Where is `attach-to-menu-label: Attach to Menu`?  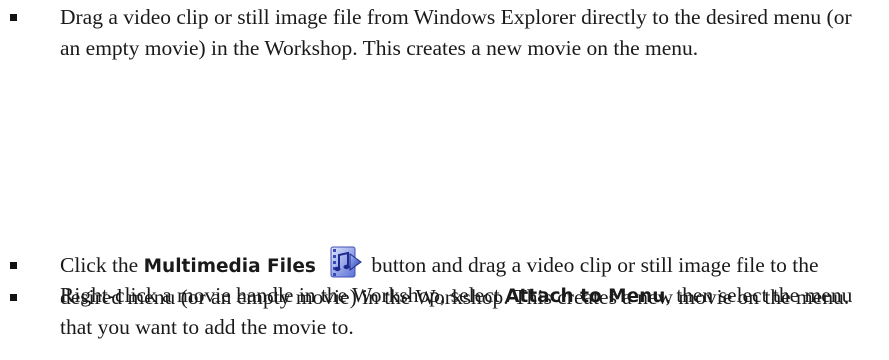
attach-to-menu-label: Attach to Menu is located at coordinates (585, 296).